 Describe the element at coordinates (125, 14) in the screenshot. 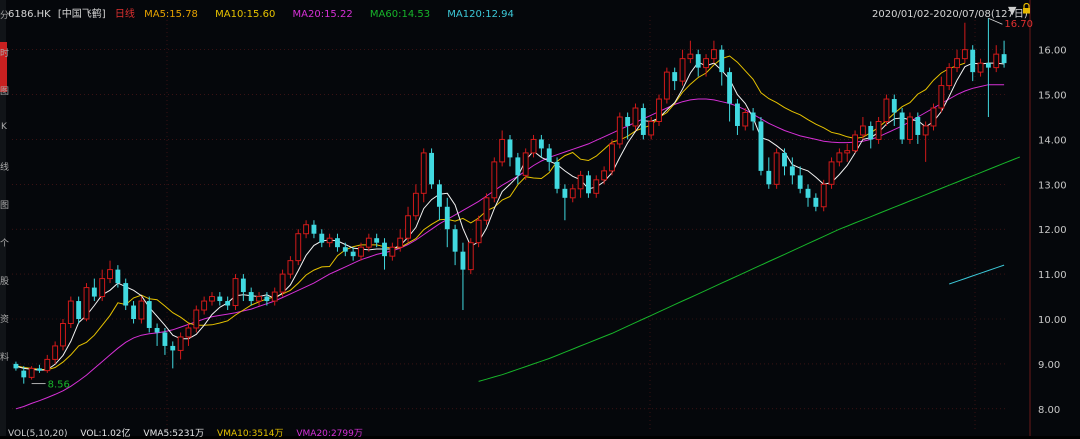

I see `period-label: 日线` at that location.